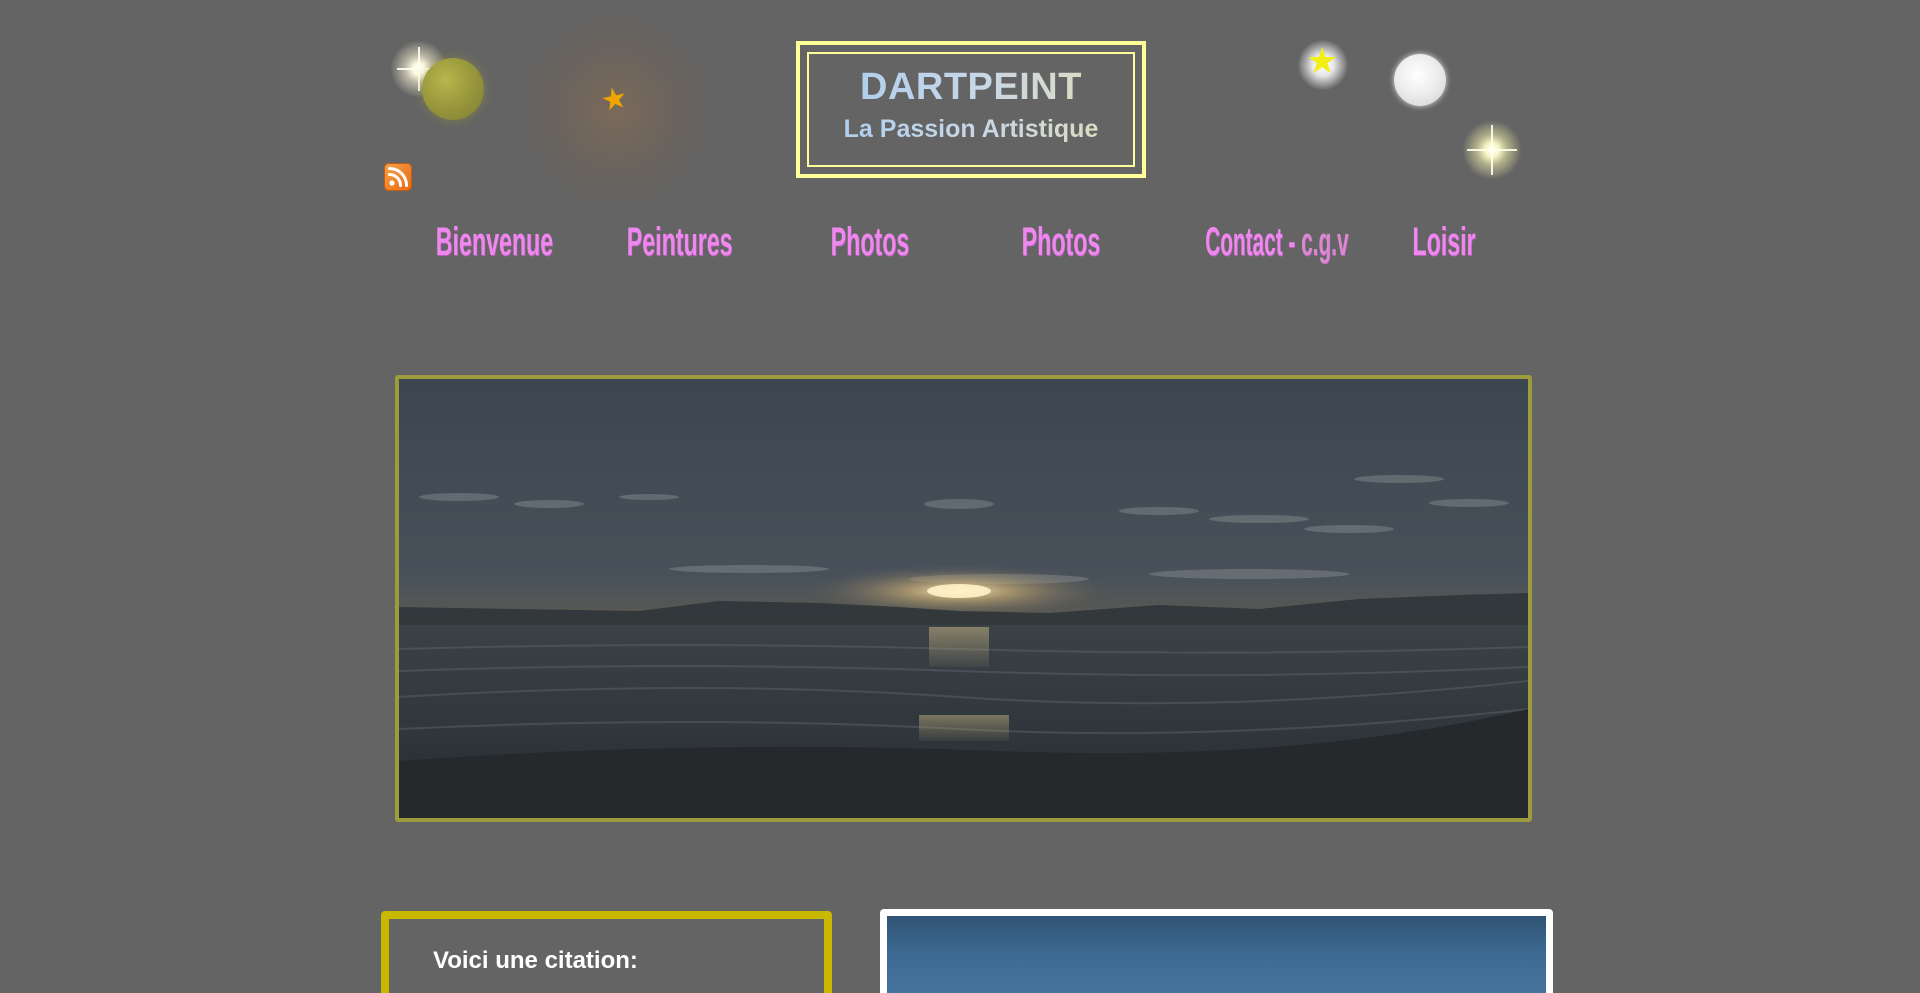 The image size is (1920, 993). Describe the element at coordinates (1216, 951) in the screenshot. I see `blue-sky-photo` at that location.